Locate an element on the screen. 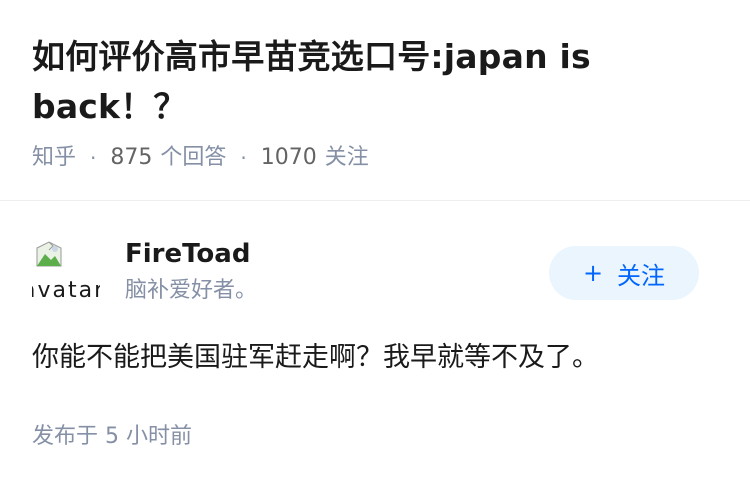  follows-count: 1070 is located at coordinates (288, 157).